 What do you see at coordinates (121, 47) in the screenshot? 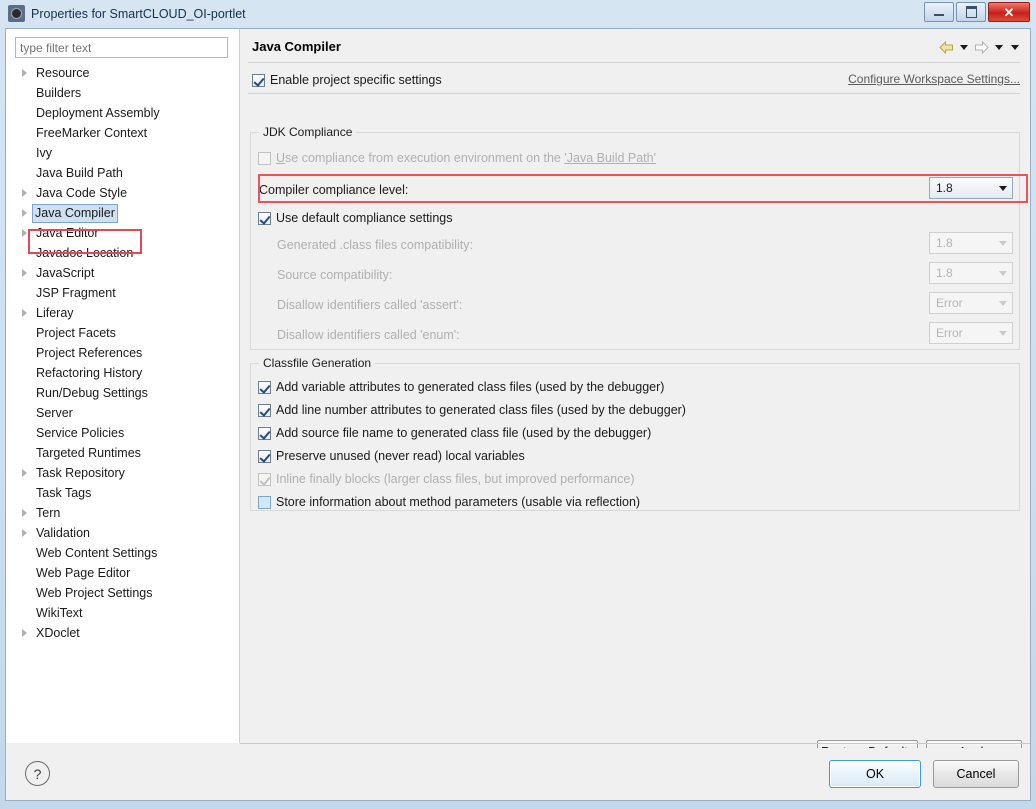
I see `filter-input` at bounding box center [121, 47].